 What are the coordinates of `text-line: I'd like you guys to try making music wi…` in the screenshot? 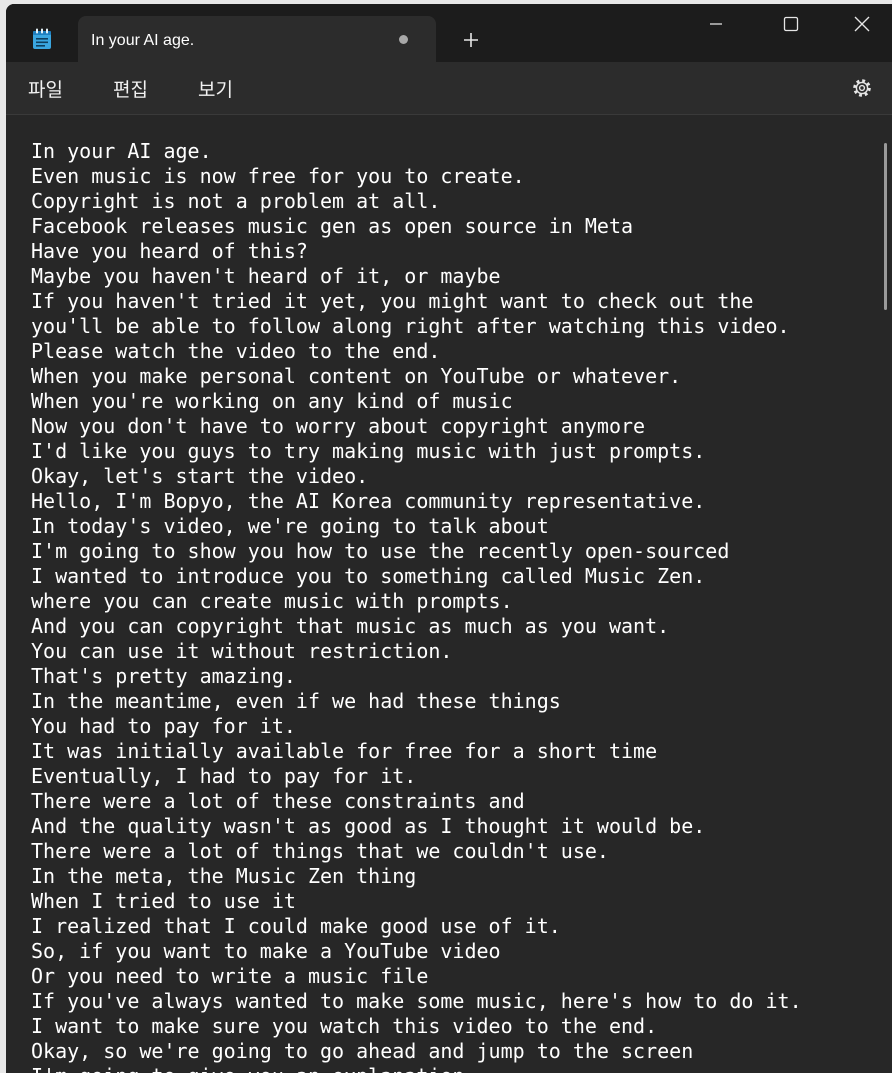 It's located at (416, 451).